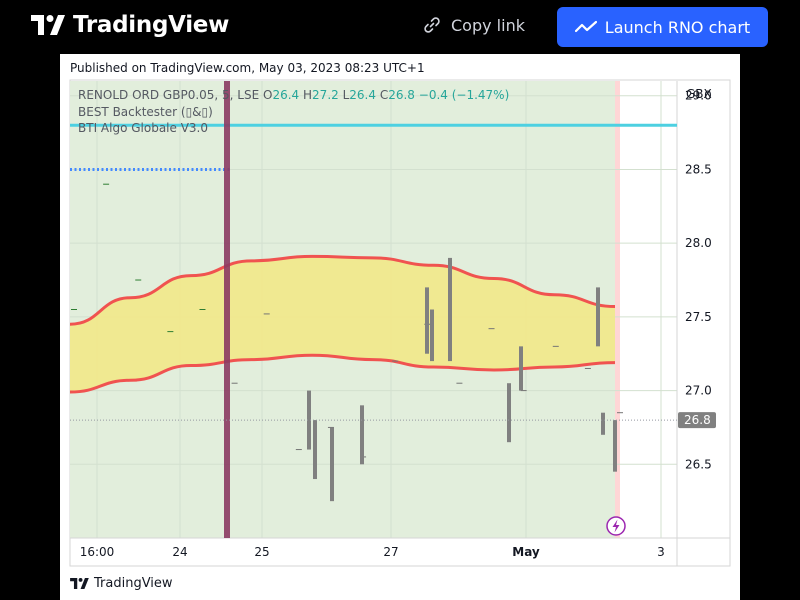  I want to click on footer-brand: TradingView, so click(133, 583).